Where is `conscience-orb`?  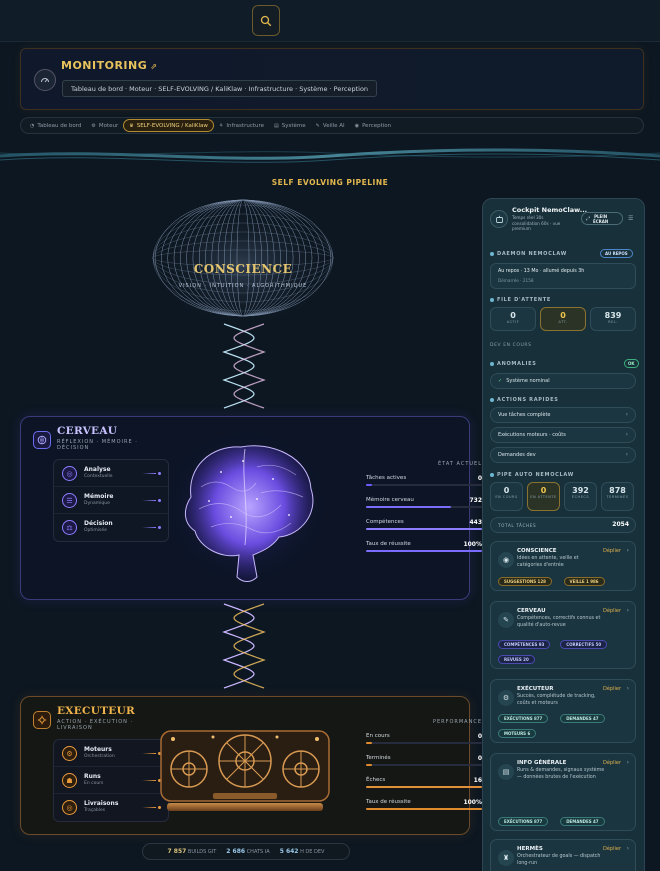 conscience-orb is located at coordinates (243, 260).